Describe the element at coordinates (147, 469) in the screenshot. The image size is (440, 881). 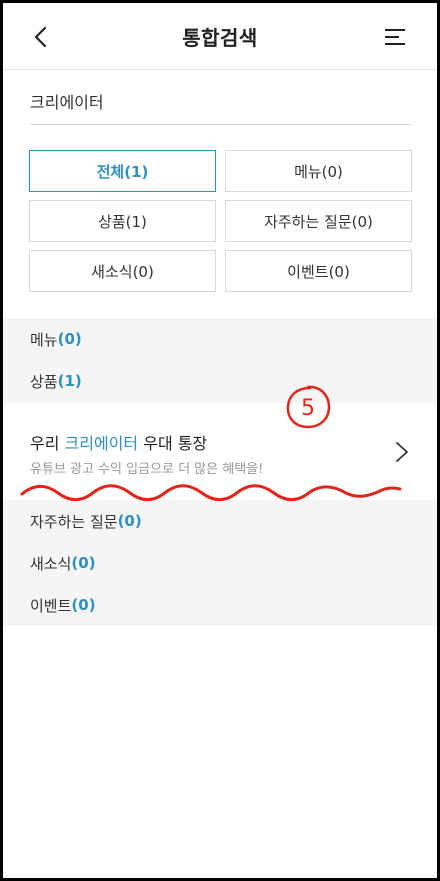
I see `result-description: 유튜브 광고 수익 입금으로 더 많은 혜택을!` at that location.